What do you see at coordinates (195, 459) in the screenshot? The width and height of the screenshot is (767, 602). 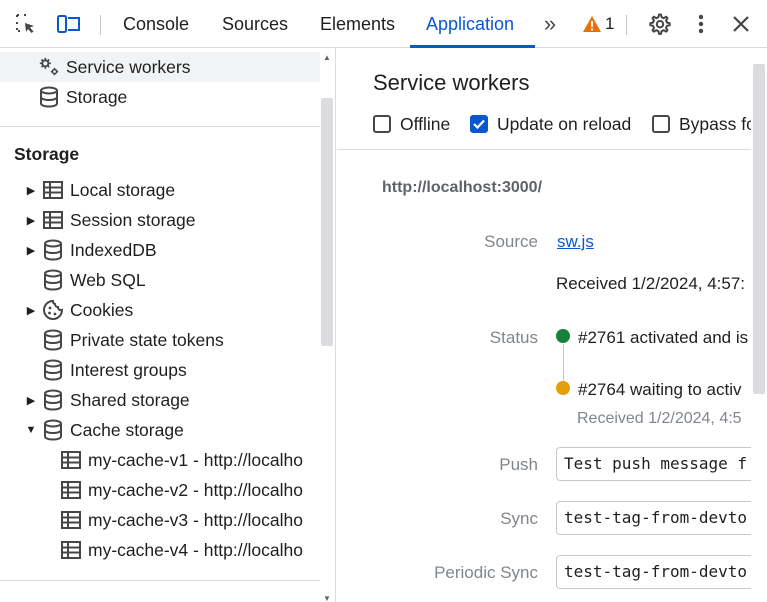 I see `cache-entry-label: my-cache-v1 - http://localho` at bounding box center [195, 459].